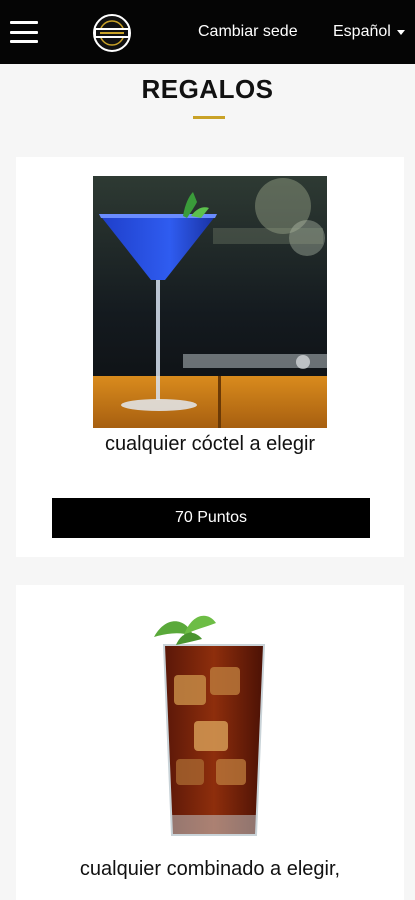 This screenshot has height=900, width=415. Describe the element at coordinates (210, 869) in the screenshot. I see `reward-title: cualquier combinado a elegir,` at that location.